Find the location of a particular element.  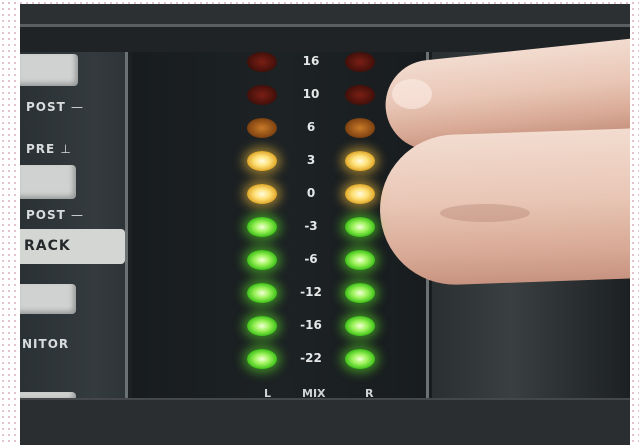

meter-scale-label: -3 is located at coordinates (311, 226).